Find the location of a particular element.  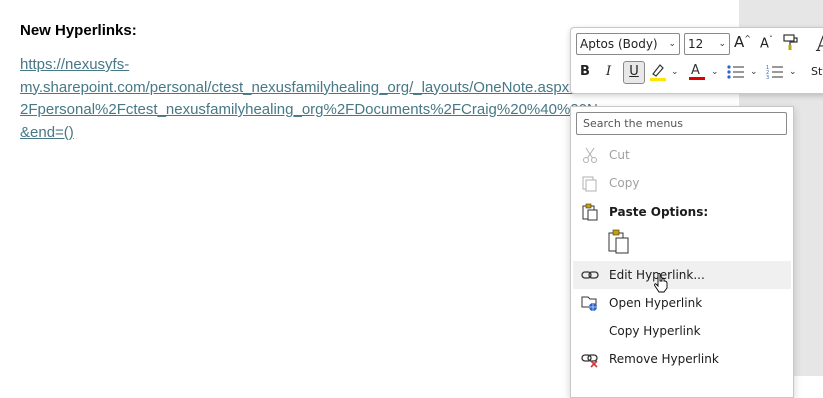

svg-text: A is located at coordinates (695, 70).